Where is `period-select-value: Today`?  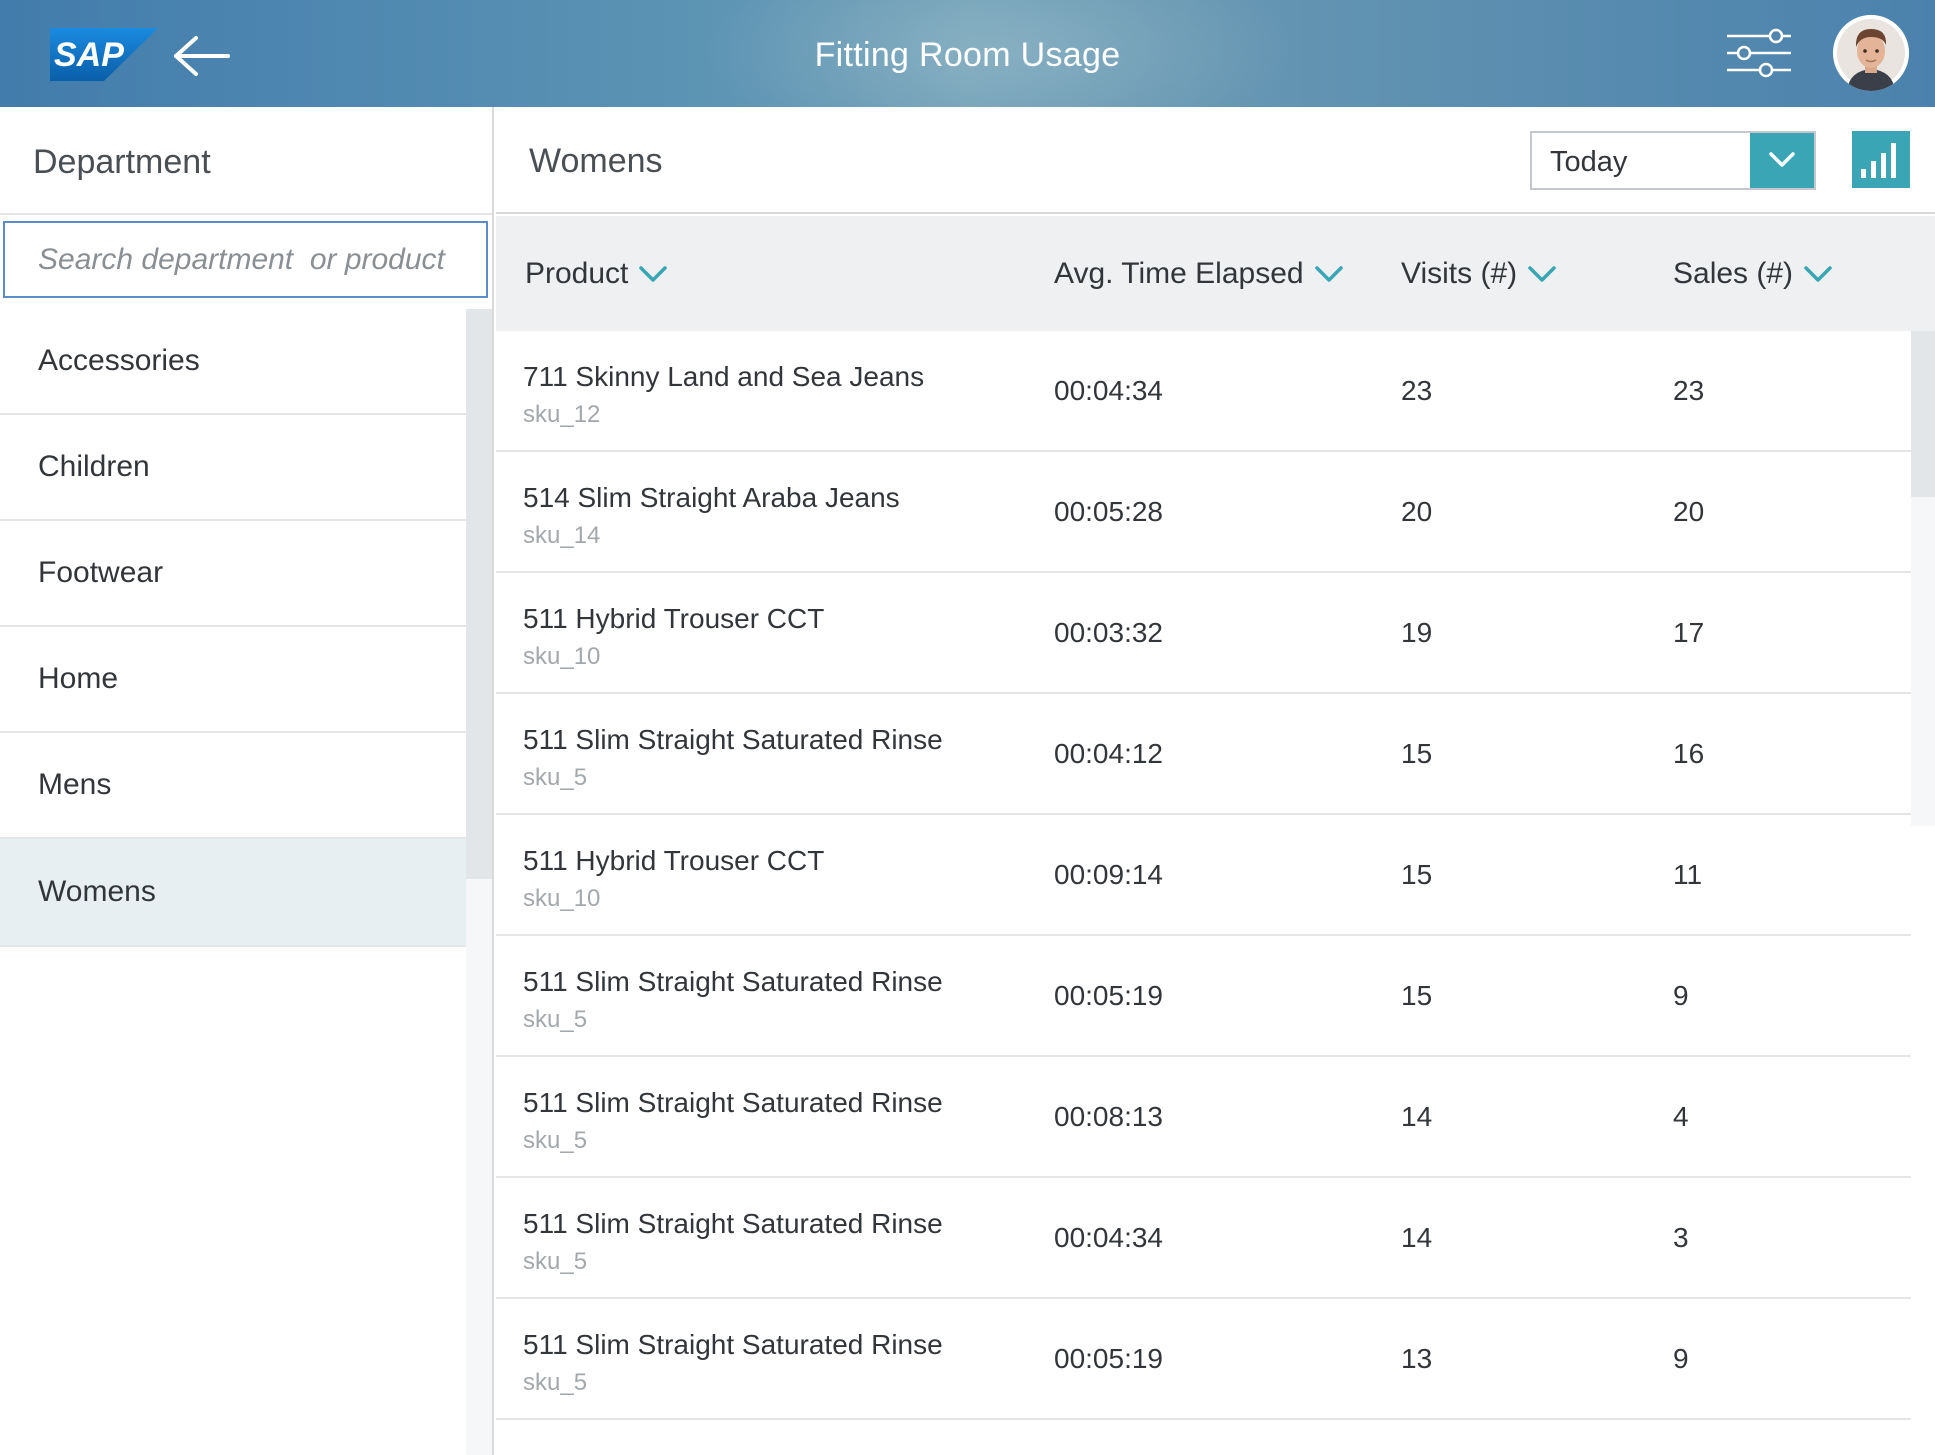
period-select-value: Today is located at coordinates (1589, 162).